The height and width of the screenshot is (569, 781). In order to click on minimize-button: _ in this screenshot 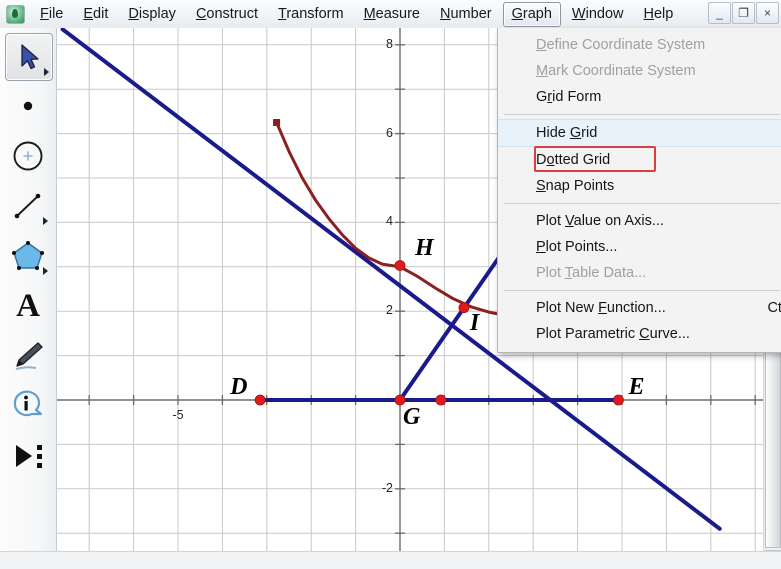, I will do `click(719, 13)`.